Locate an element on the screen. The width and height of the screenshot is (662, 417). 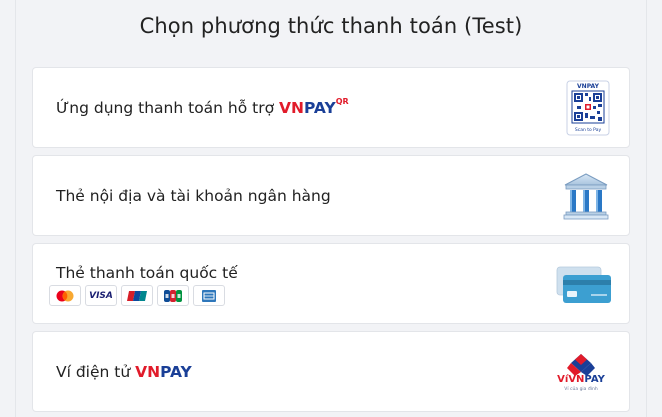
vnpay-brand: VNPAY is located at coordinates (163, 372).